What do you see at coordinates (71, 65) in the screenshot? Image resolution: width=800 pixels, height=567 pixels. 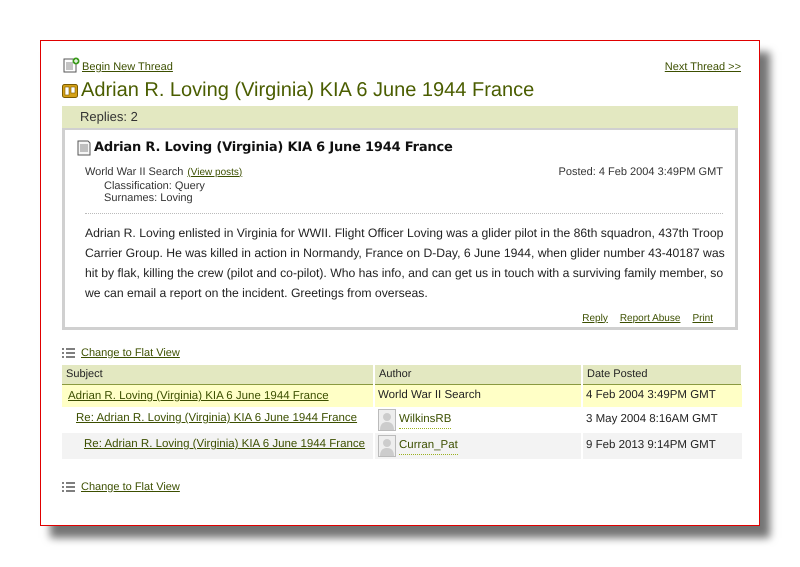 I see `new-document-icon` at bounding box center [71, 65].